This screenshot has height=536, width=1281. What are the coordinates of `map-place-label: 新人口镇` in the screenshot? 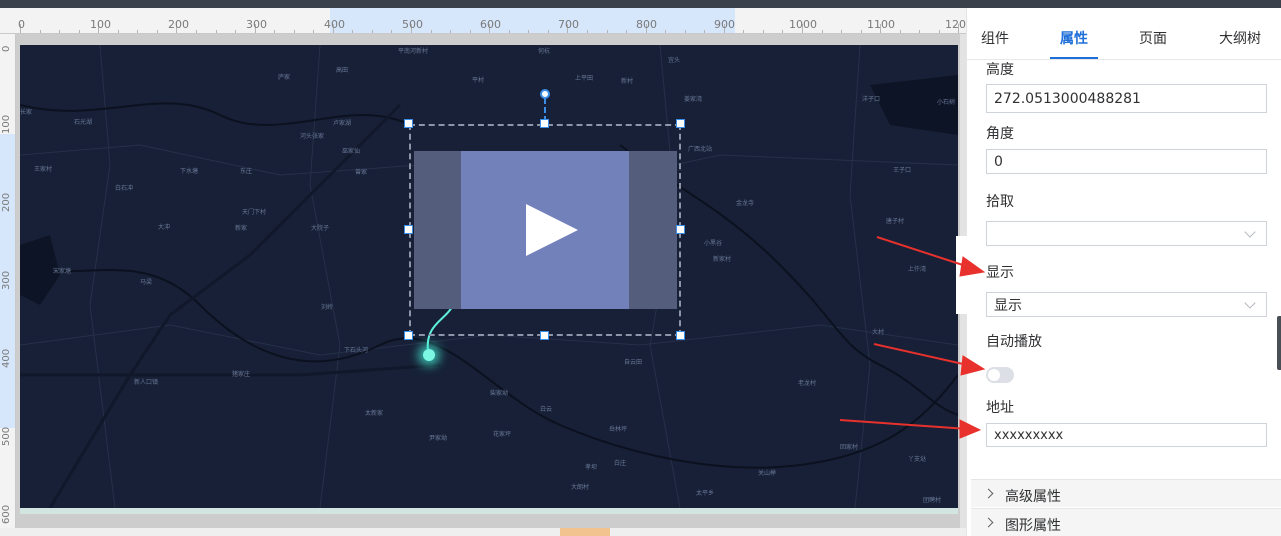 It's located at (146, 382).